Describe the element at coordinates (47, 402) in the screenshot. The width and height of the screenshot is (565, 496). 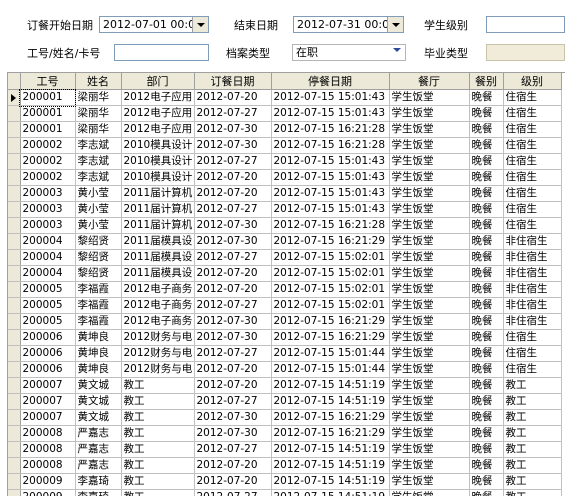
I see `cell-id: 200007` at that location.